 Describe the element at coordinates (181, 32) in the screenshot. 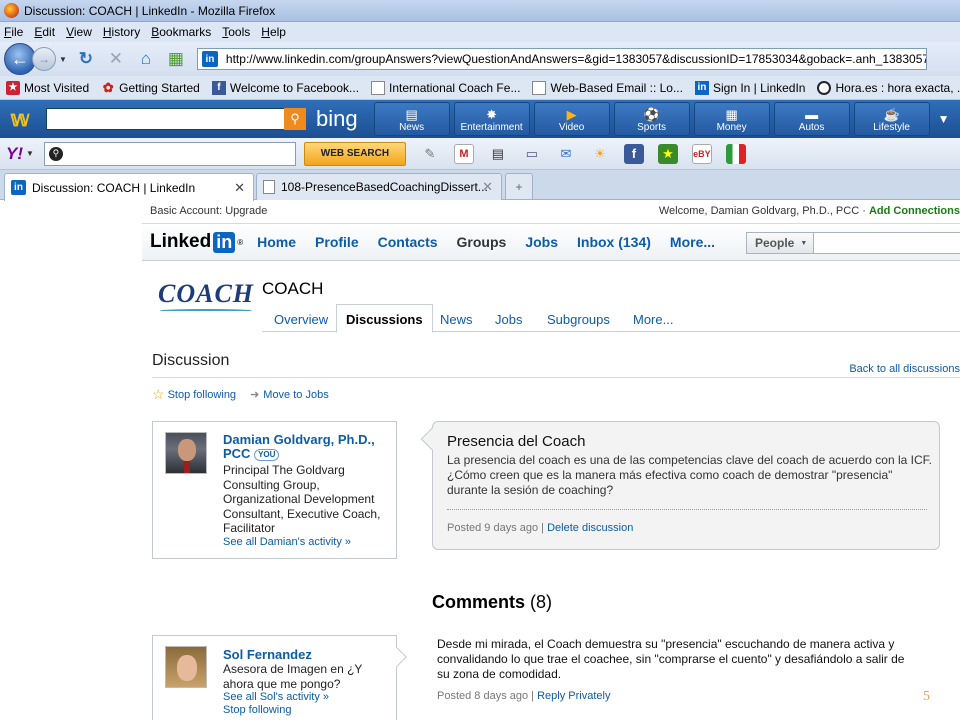

I see `menu-bookmarks: Bookmarks` at that location.